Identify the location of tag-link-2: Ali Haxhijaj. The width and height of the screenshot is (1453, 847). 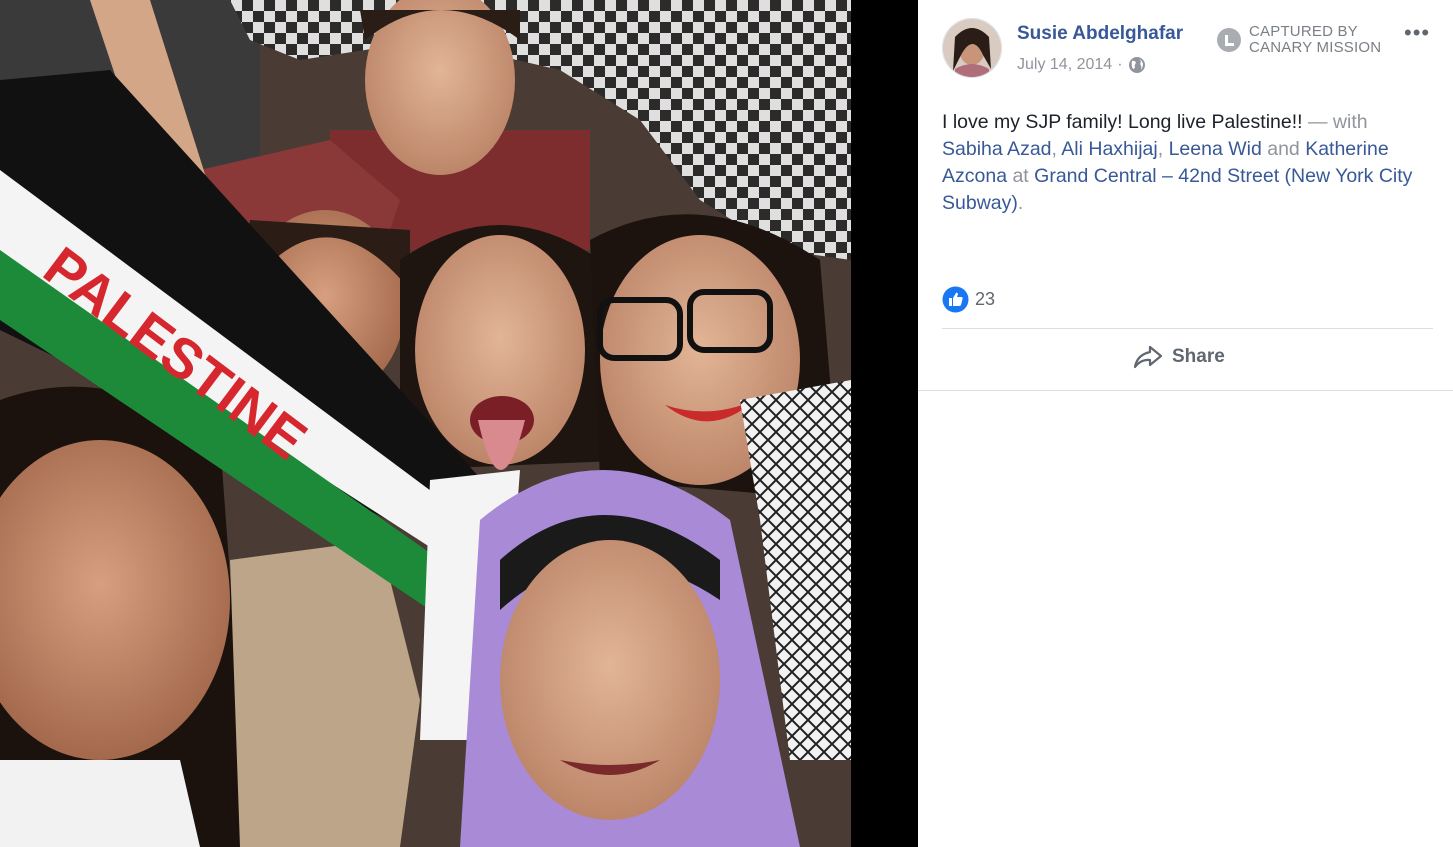
(1109, 149).